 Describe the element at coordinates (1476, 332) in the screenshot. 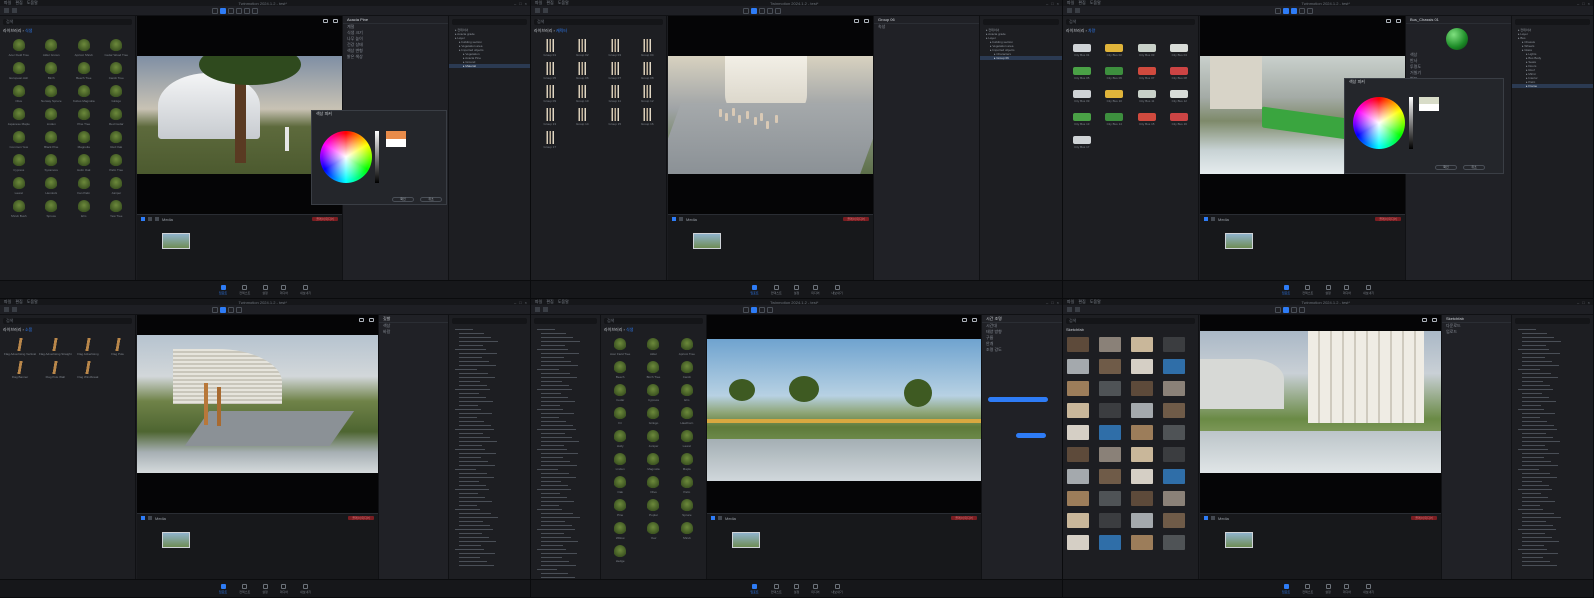

I see `property-row: 업로드` at that location.